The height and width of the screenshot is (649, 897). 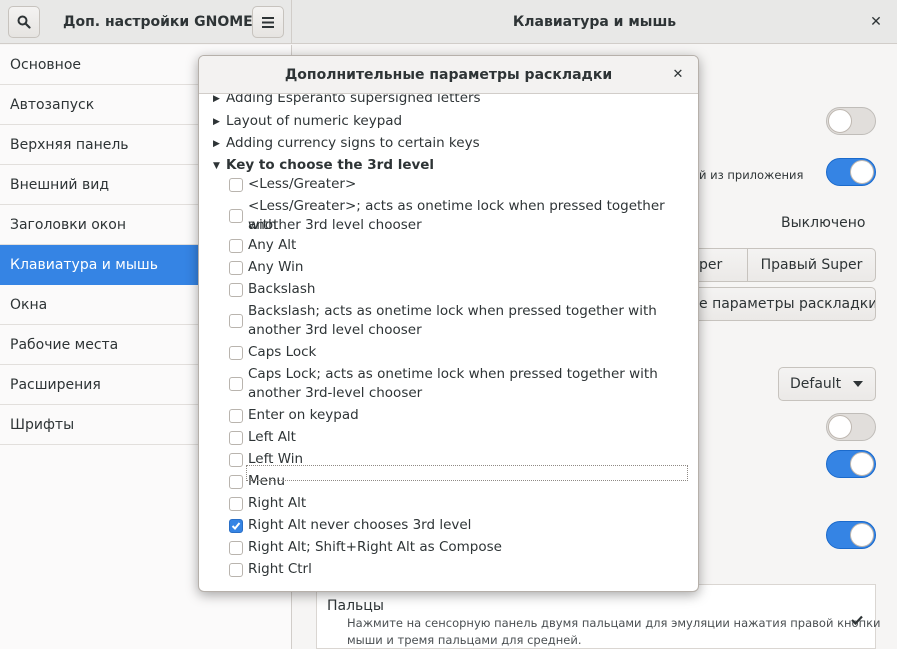 I want to click on option-row: Enter on keypad, so click(x=448, y=416).